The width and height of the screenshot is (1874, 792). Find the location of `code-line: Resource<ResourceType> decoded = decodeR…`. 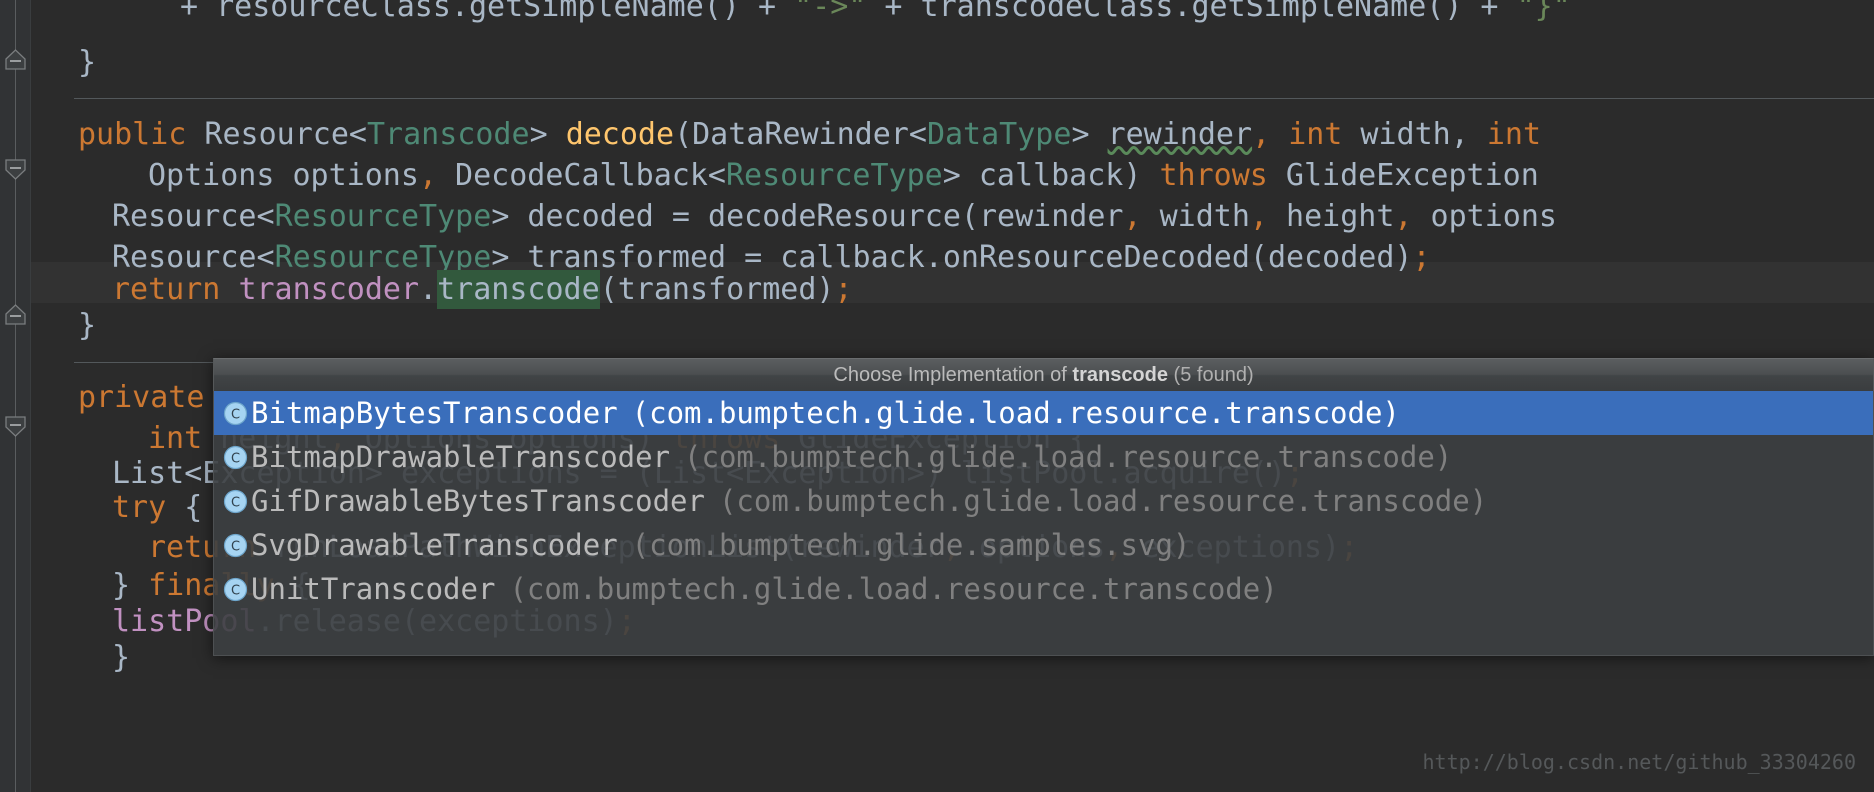

code-line: Resource<ResourceType> decoded = decodeR… is located at coordinates (834, 216).